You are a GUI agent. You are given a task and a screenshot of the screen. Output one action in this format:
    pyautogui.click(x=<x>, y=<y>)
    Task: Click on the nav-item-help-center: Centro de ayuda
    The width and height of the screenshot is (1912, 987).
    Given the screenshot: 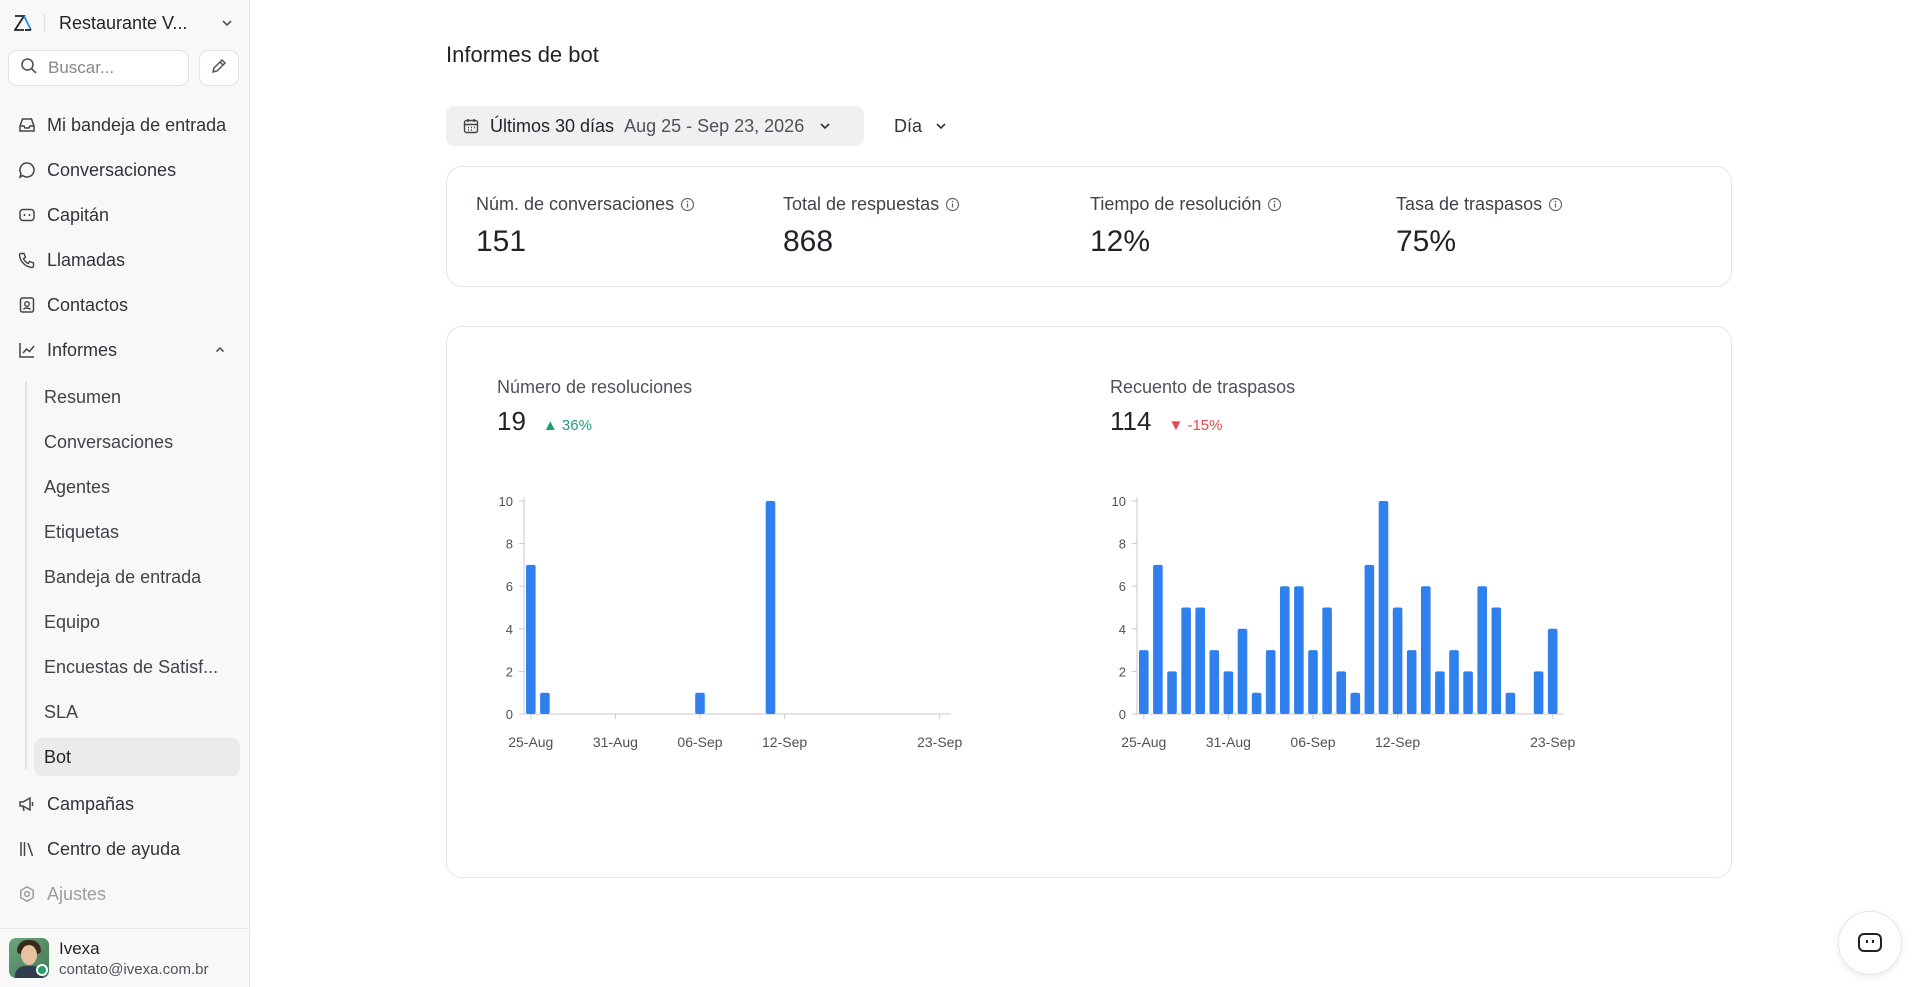 What is the action you would take?
    pyautogui.click(x=124, y=849)
    